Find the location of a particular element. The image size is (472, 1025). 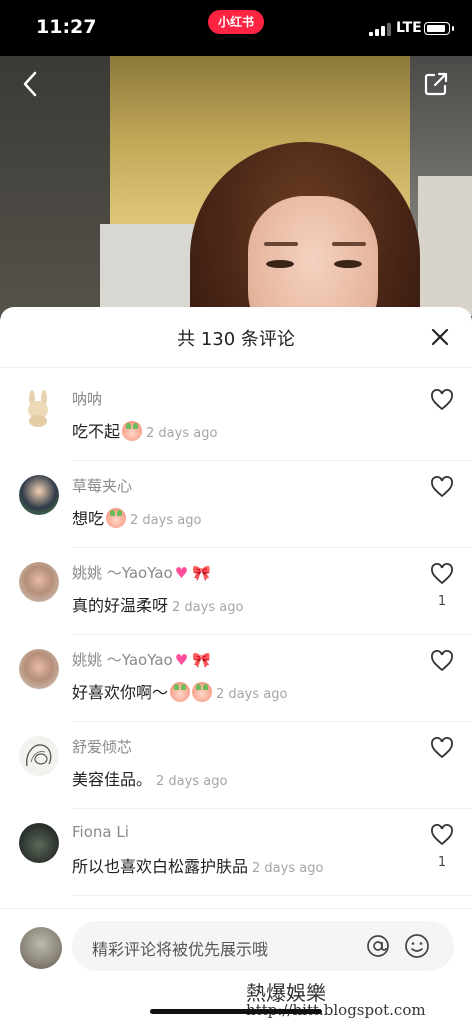

comment-text: 好喜欢你啊～ is located at coordinates (120, 692).